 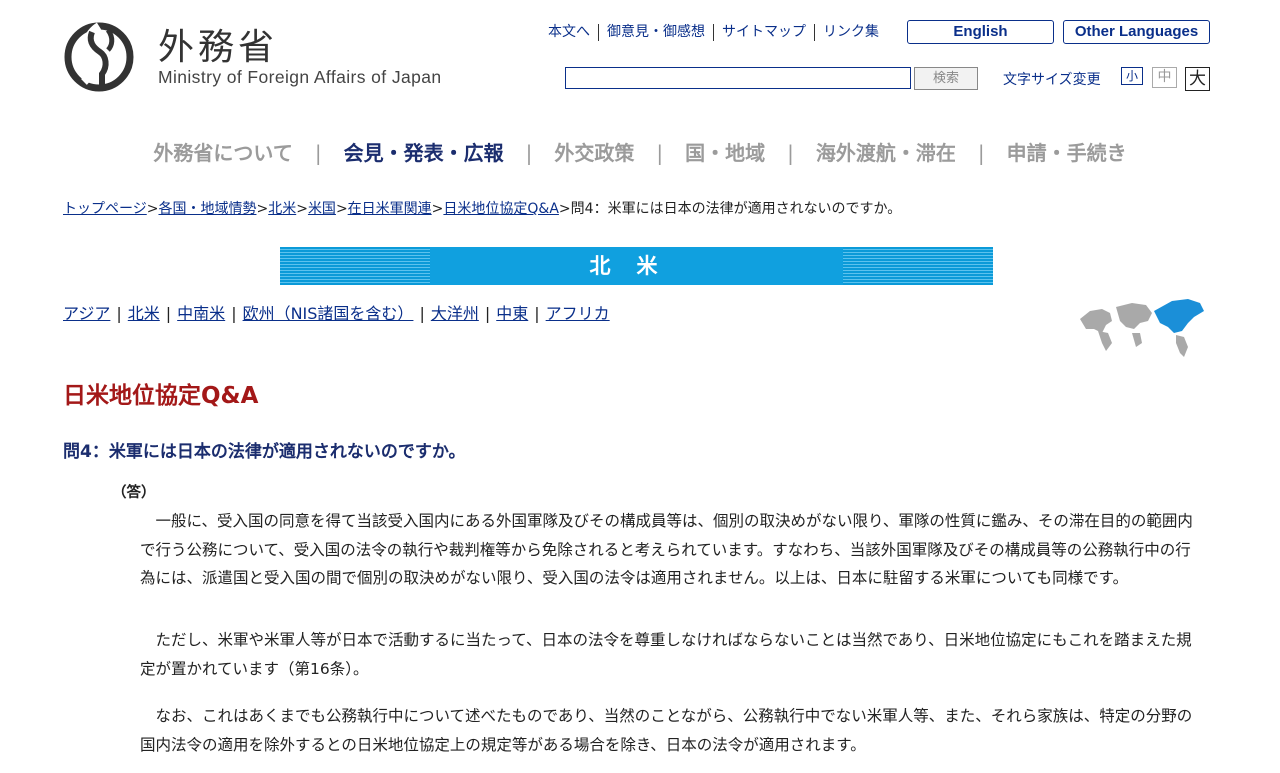 What do you see at coordinates (886, 153) in the screenshot?
I see `nav-travel: 海外渡航・滞在` at bounding box center [886, 153].